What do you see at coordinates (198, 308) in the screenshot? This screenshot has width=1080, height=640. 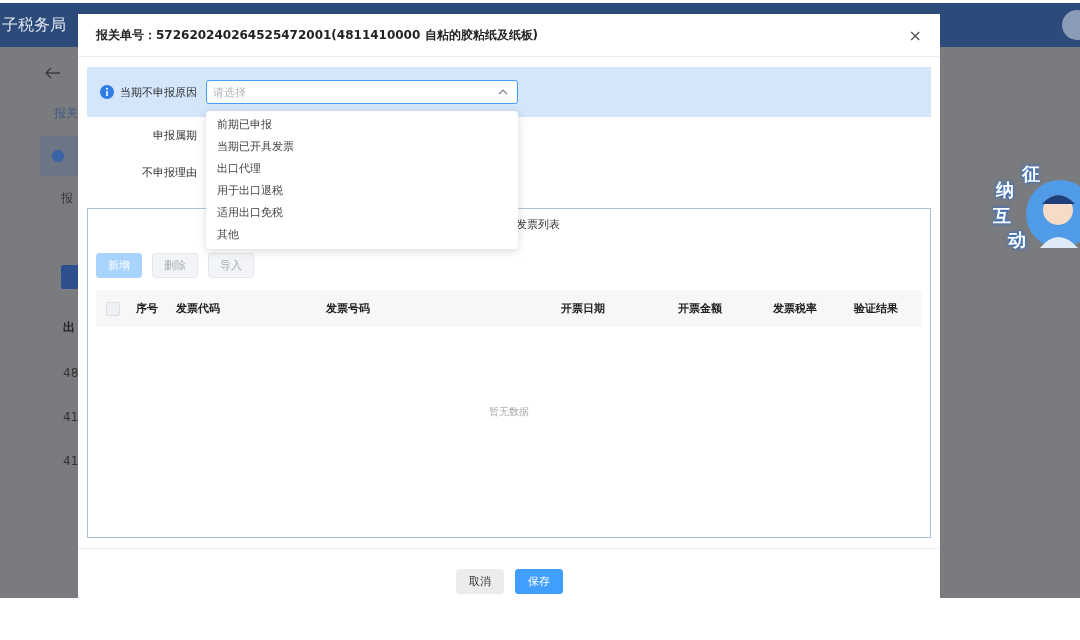 I see `column-header: 发票代码` at bounding box center [198, 308].